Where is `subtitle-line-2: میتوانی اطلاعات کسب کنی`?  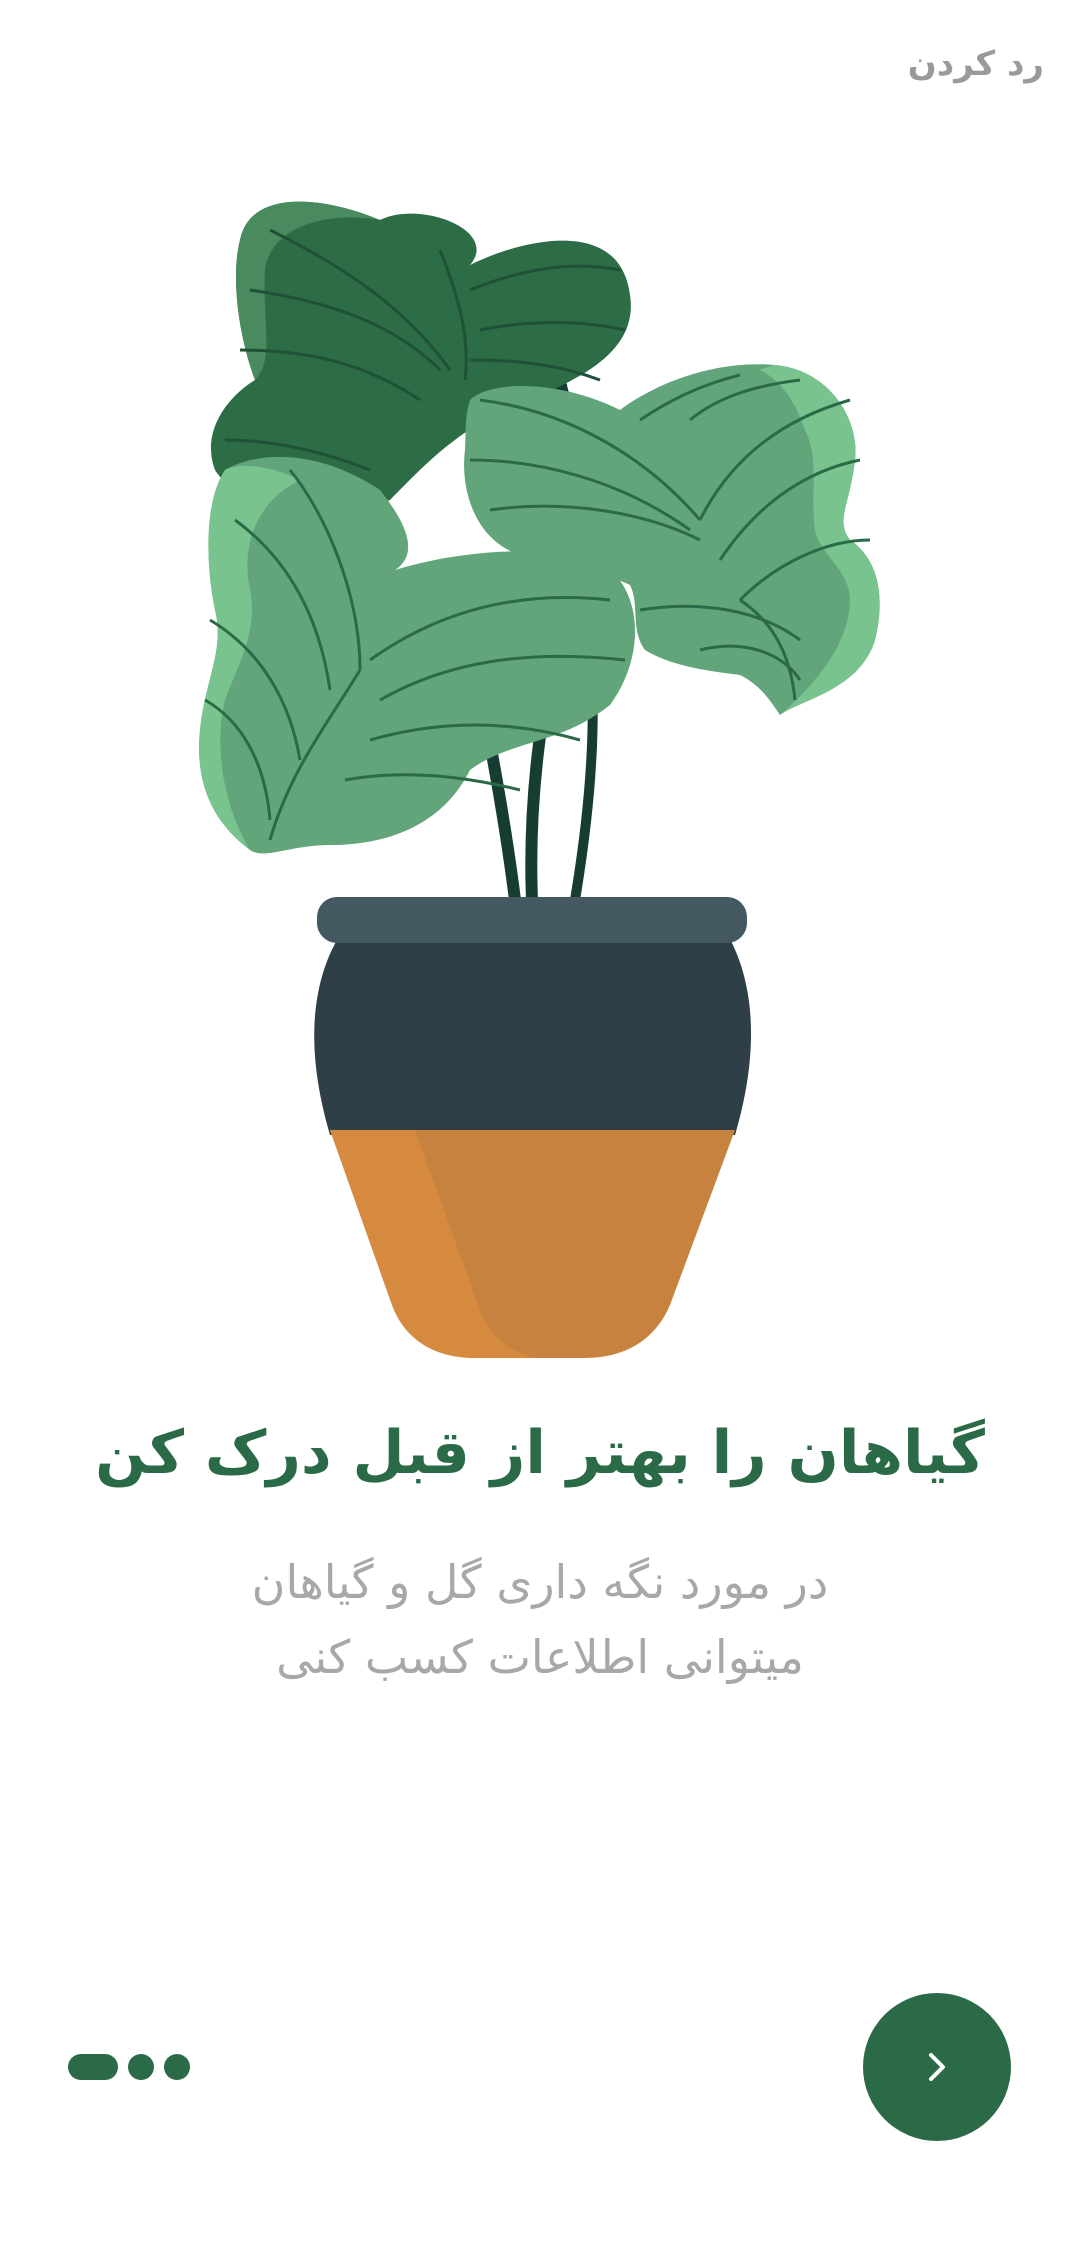 subtitle-line-2: میتوانی اطلاعات کسب کنی is located at coordinates (540, 1657).